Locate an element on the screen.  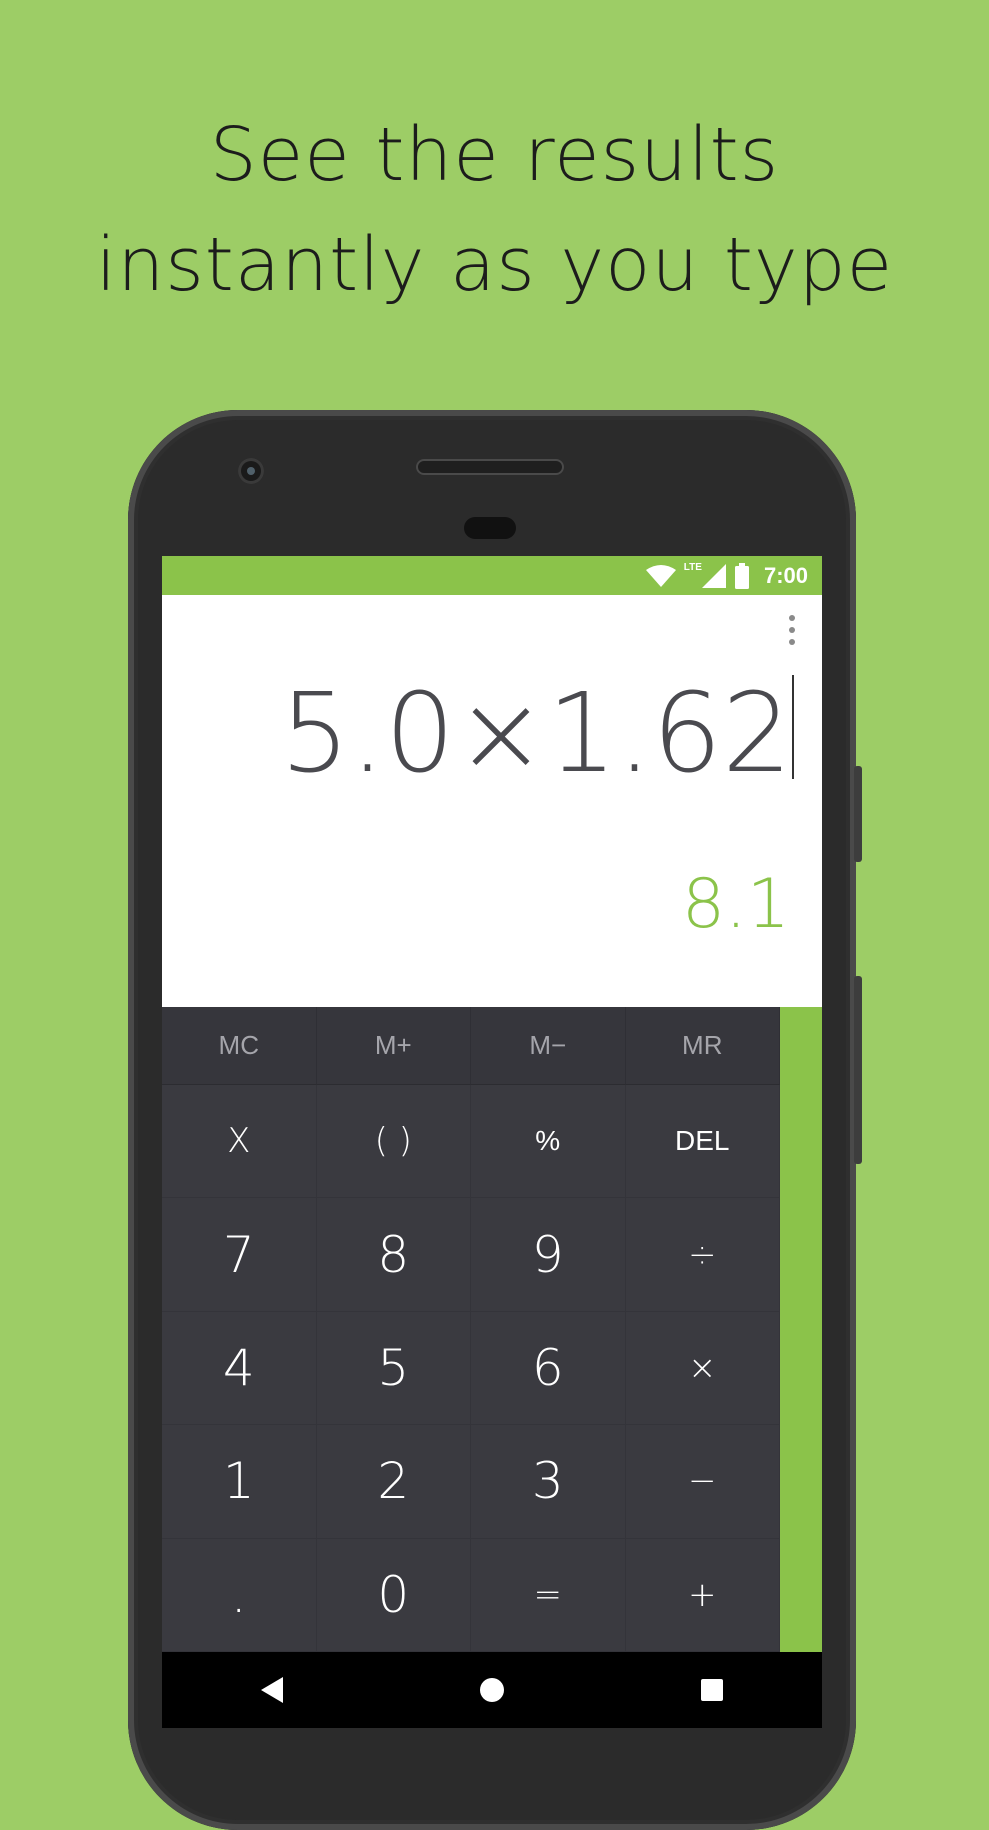
parentheses-button: ( ) is located at coordinates (393, 1142).